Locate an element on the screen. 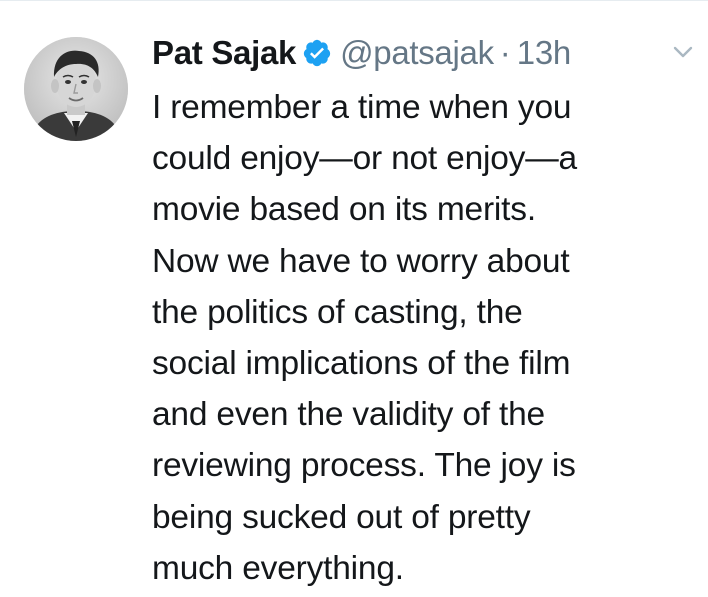 Image resolution: width=708 pixels, height=597 pixels. avatar is located at coordinates (76, 89).